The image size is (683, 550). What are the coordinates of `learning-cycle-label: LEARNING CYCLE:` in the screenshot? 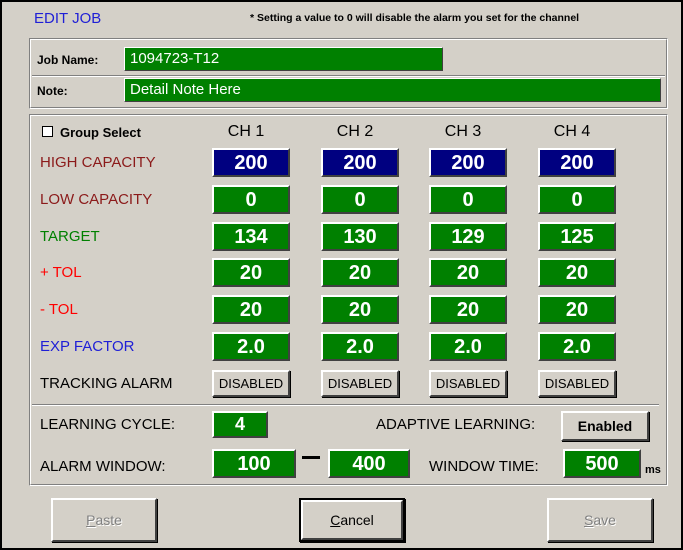 It's located at (108, 424).